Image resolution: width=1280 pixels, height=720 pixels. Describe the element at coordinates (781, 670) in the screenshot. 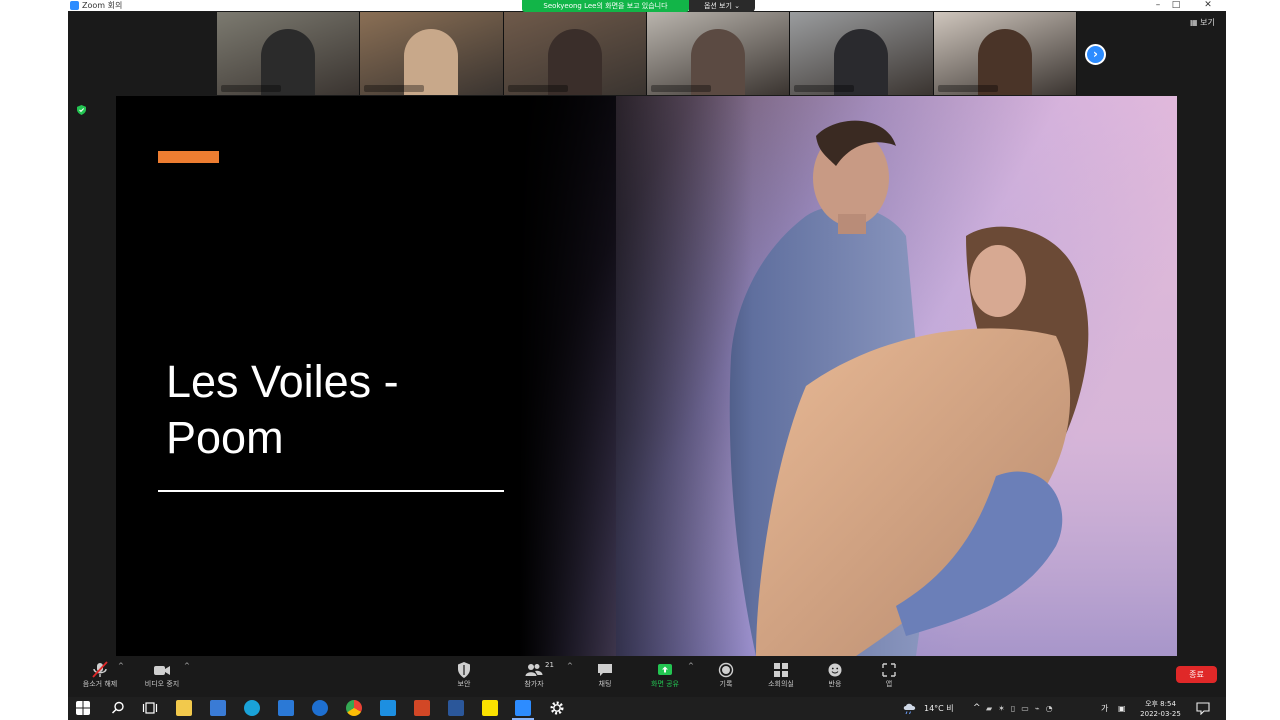

I see `breakout-rooms-icon` at that location.